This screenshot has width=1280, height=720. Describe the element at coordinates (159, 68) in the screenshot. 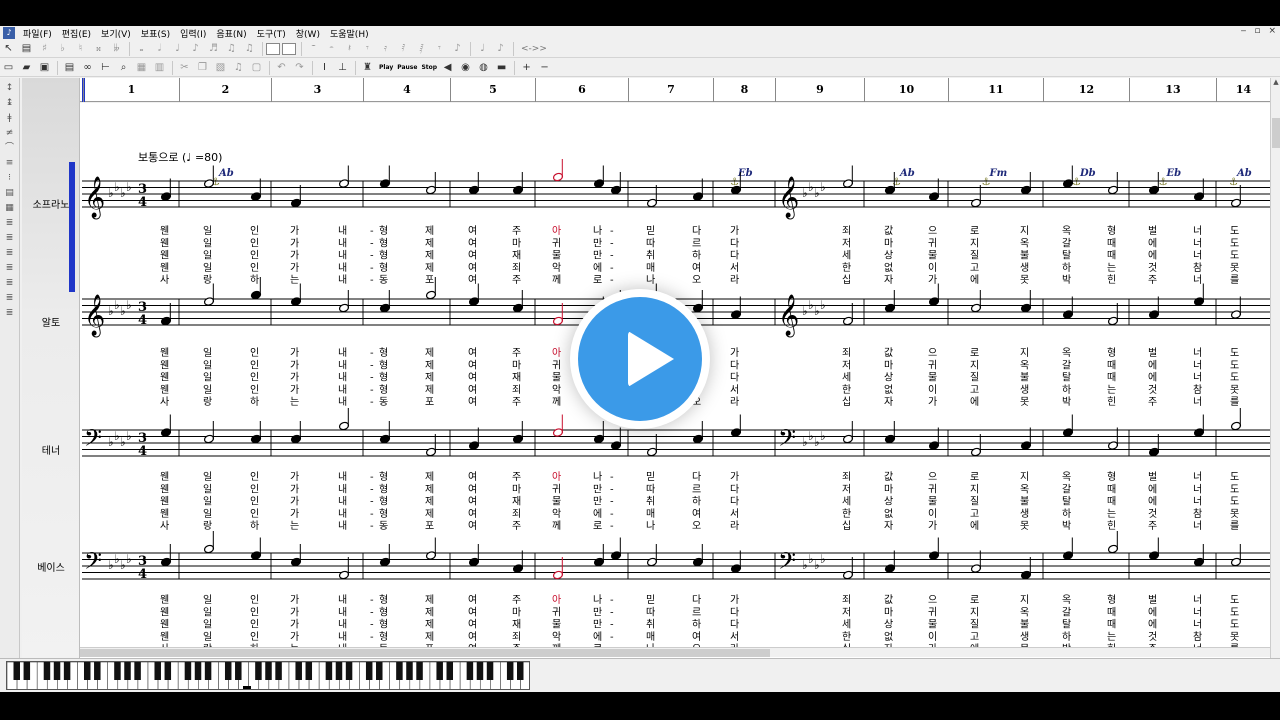

I see `print-icon: ▥` at that location.